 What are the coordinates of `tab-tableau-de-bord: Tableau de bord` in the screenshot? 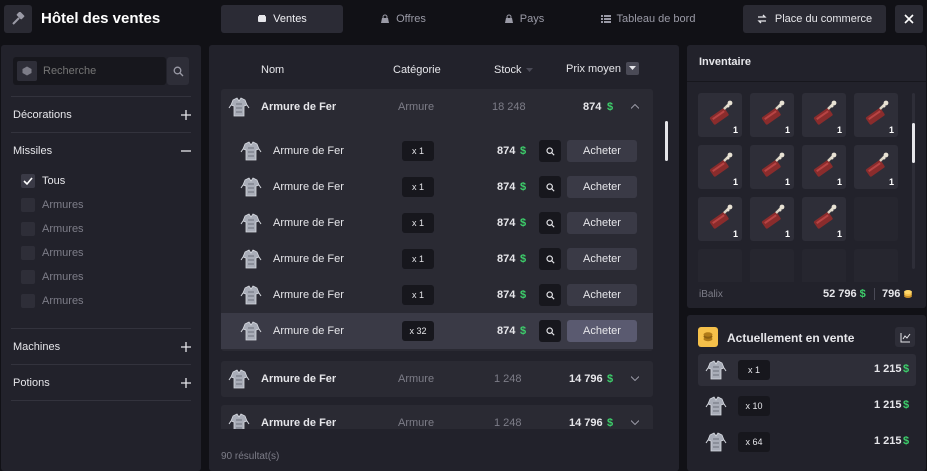 It's located at (648, 19).